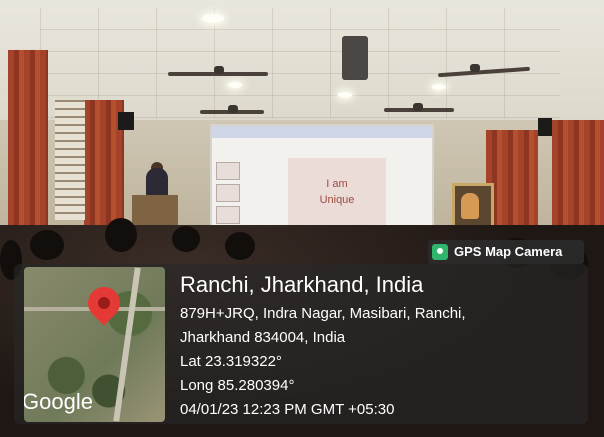 The width and height of the screenshot is (604, 437). What do you see at coordinates (323, 313) in the screenshot?
I see `address-line-1: 879H+JRQ, Indra Nagar, Masibari, Ranchi,` at bounding box center [323, 313].